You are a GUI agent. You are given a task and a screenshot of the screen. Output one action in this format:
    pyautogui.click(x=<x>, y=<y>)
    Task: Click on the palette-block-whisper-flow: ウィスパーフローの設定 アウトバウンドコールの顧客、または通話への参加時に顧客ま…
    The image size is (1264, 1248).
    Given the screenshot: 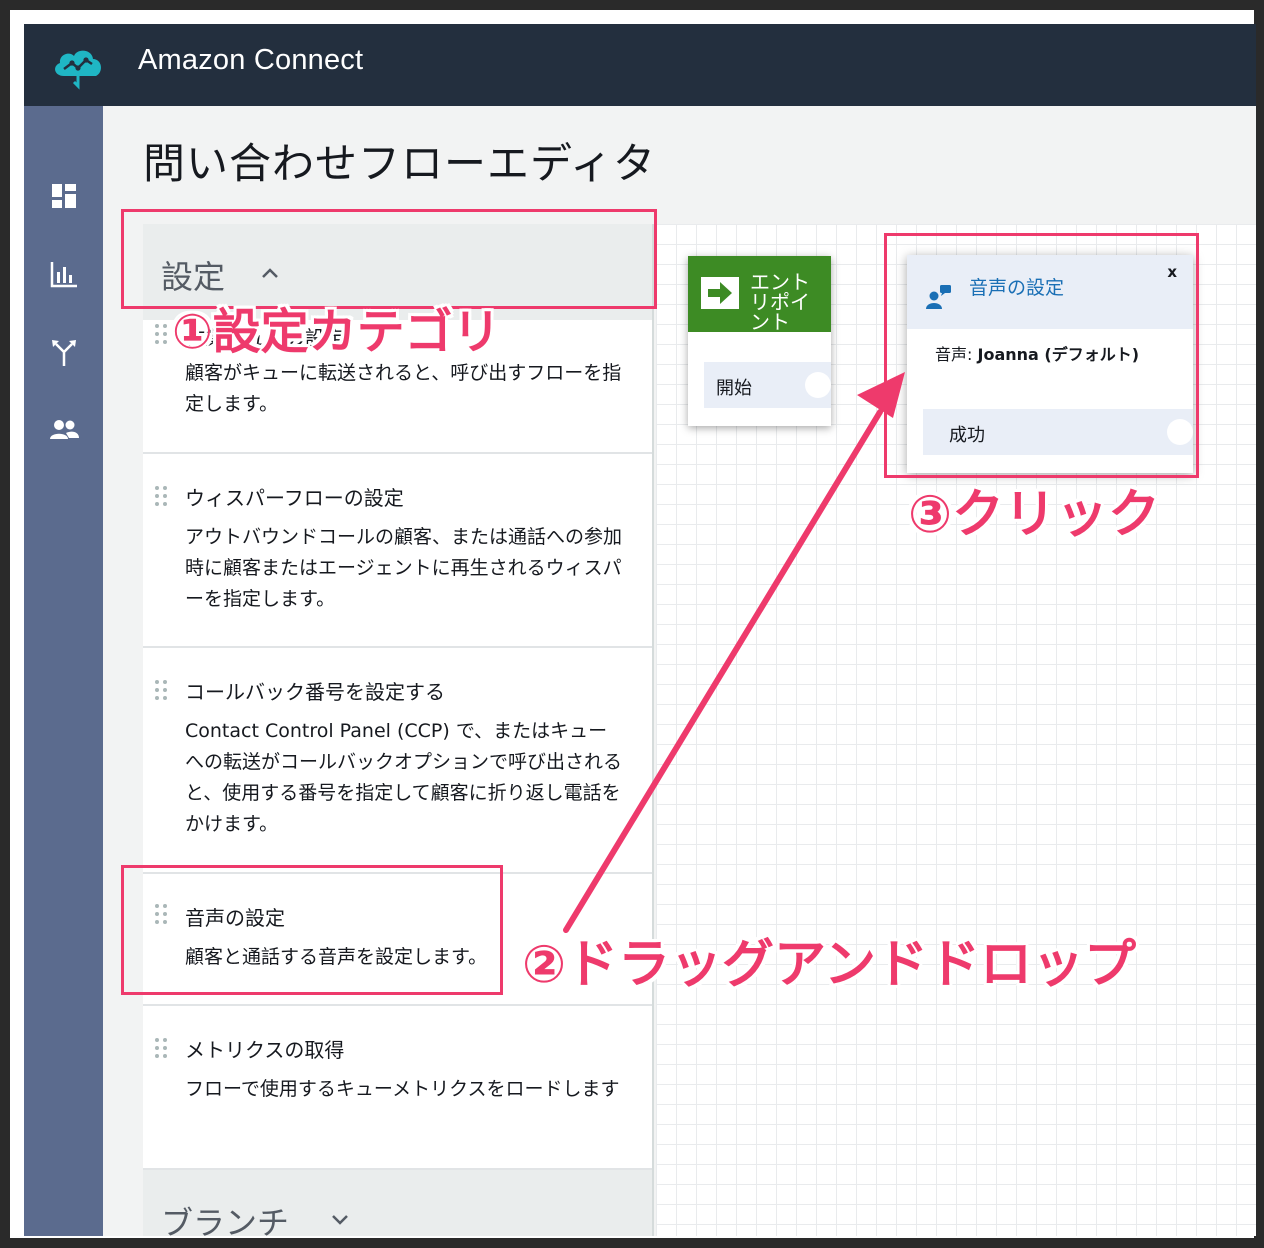 What is the action you would take?
    pyautogui.click(x=397, y=551)
    